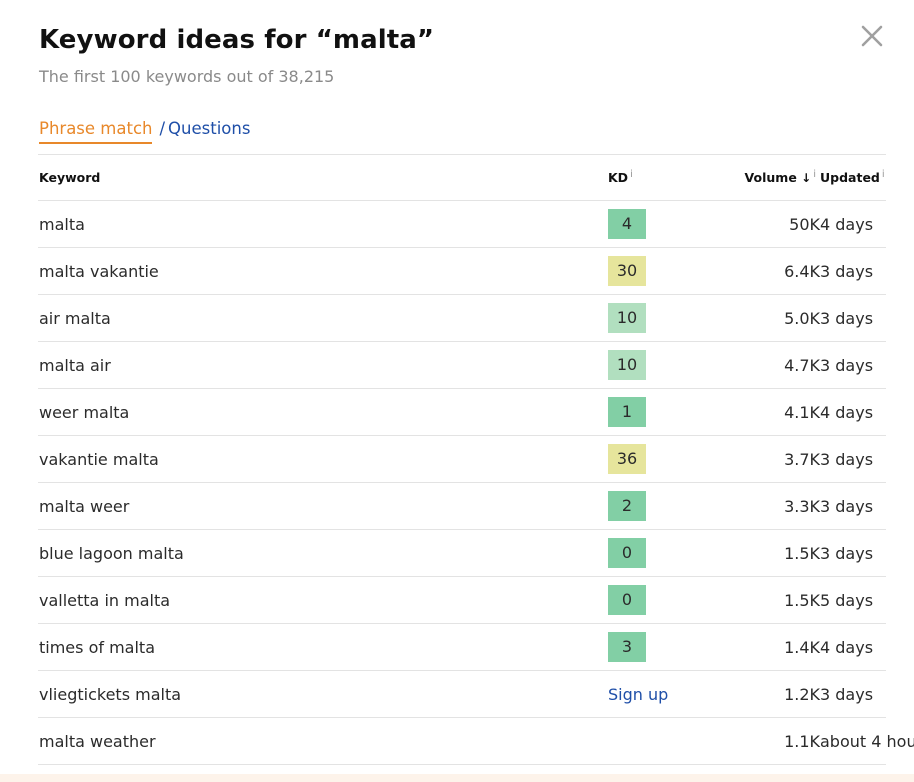 This screenshot has width=914, height=782. I want to click on kd-badge: 4, so click(627, 224).